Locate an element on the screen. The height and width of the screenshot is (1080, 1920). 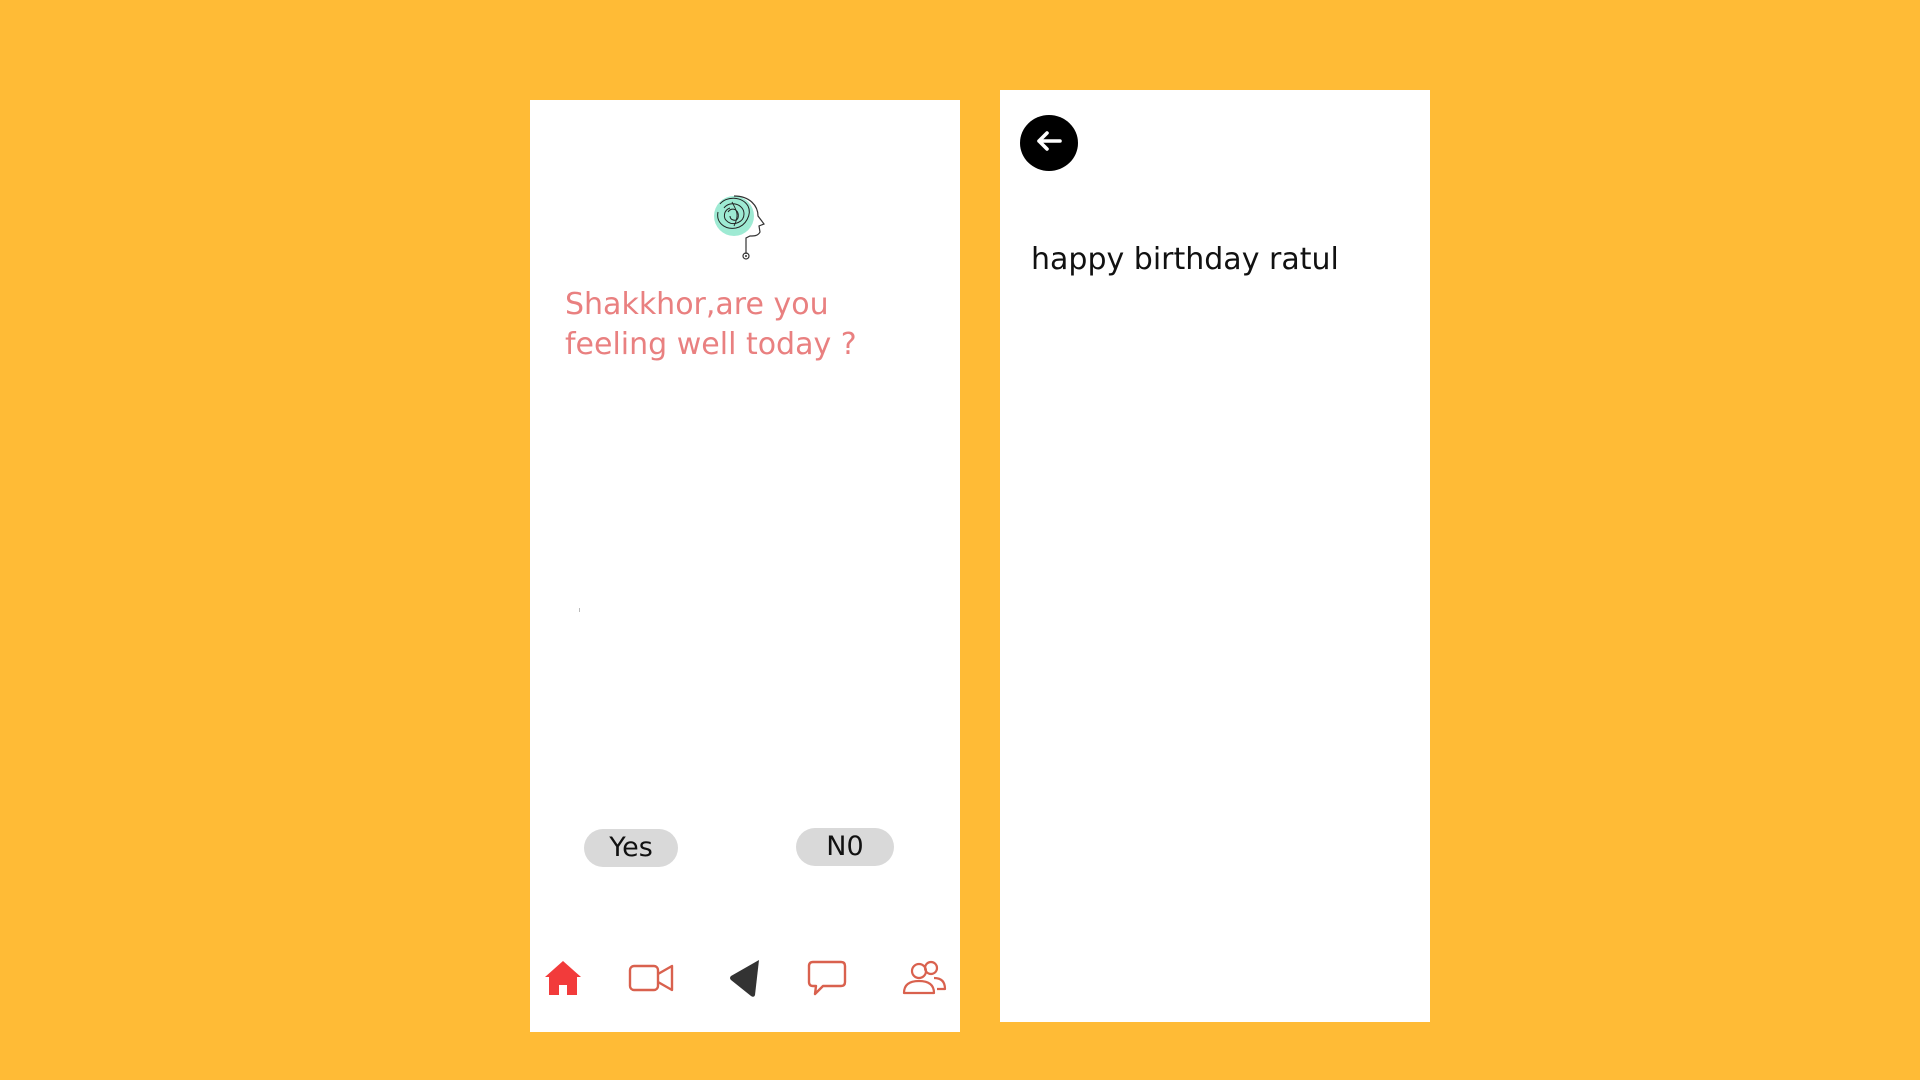
navigation-arrow-icon is located at coordinates (745, 980).